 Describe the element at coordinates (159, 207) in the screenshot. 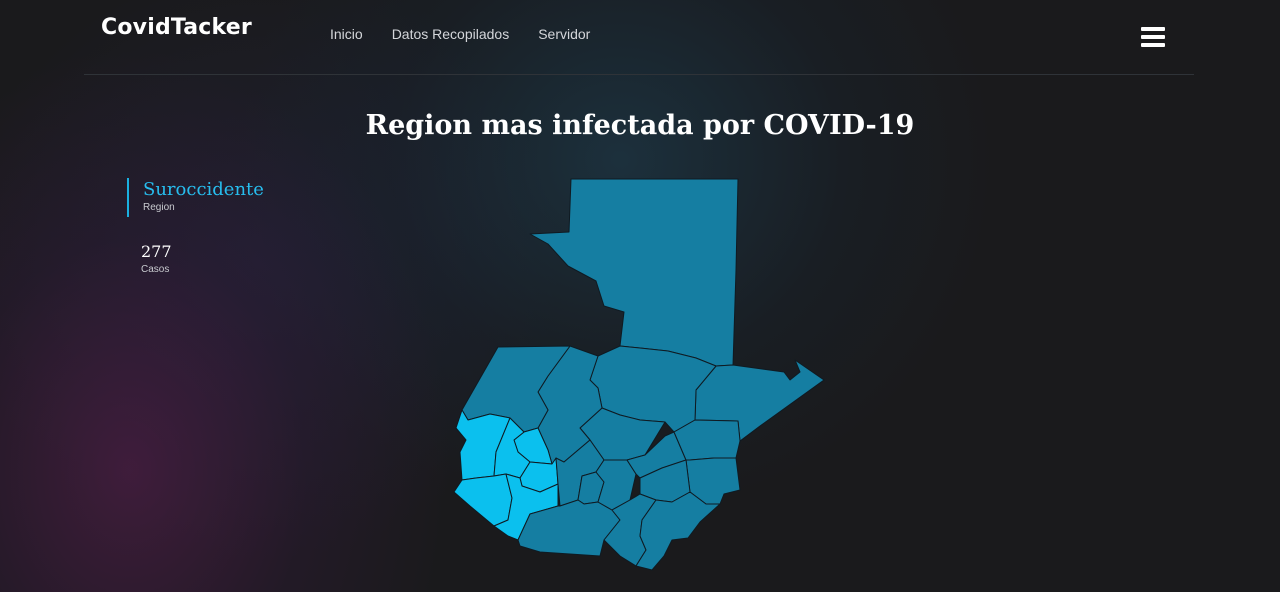

I see `region-label: Region` at that location.